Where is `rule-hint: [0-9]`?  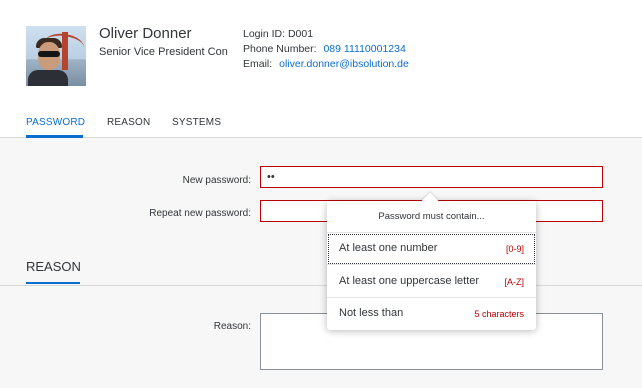
rule-hint: [0-9] is located at coordinates (514, 249).